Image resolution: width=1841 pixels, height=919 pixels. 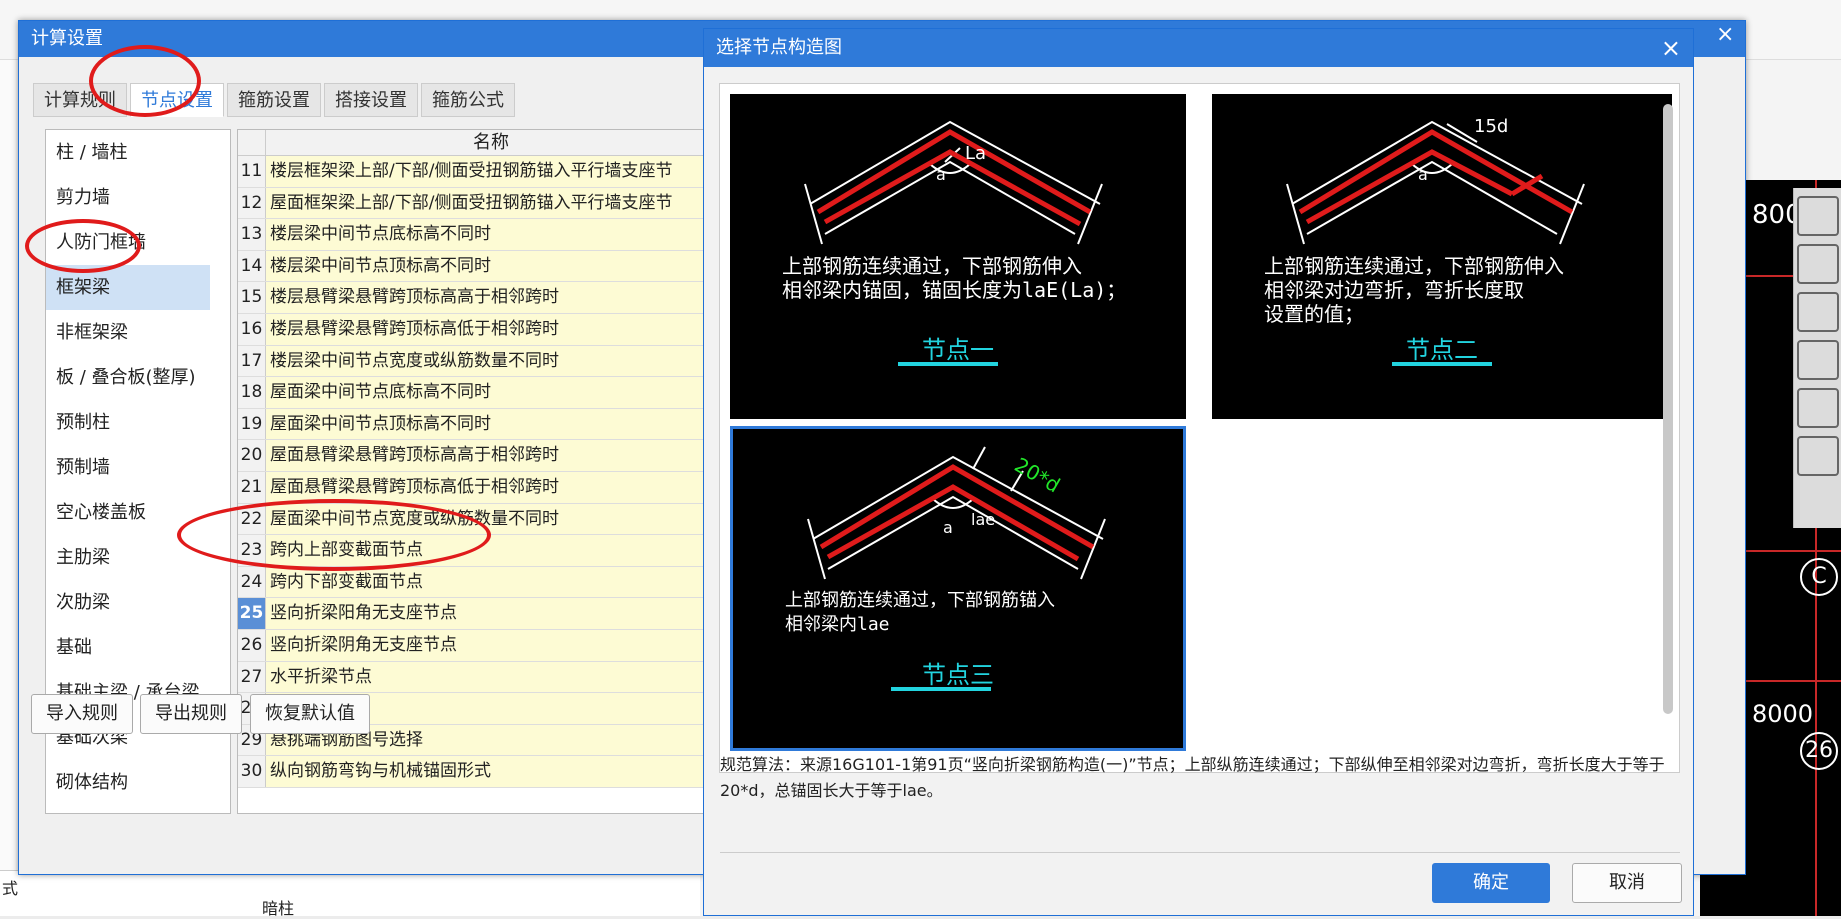 I want to click on axis-bubble: 26, so click(x=1819, y=751).